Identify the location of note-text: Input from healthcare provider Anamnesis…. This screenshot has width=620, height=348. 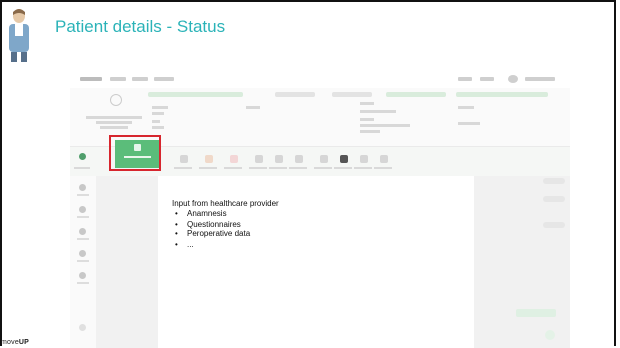
(225, 224).